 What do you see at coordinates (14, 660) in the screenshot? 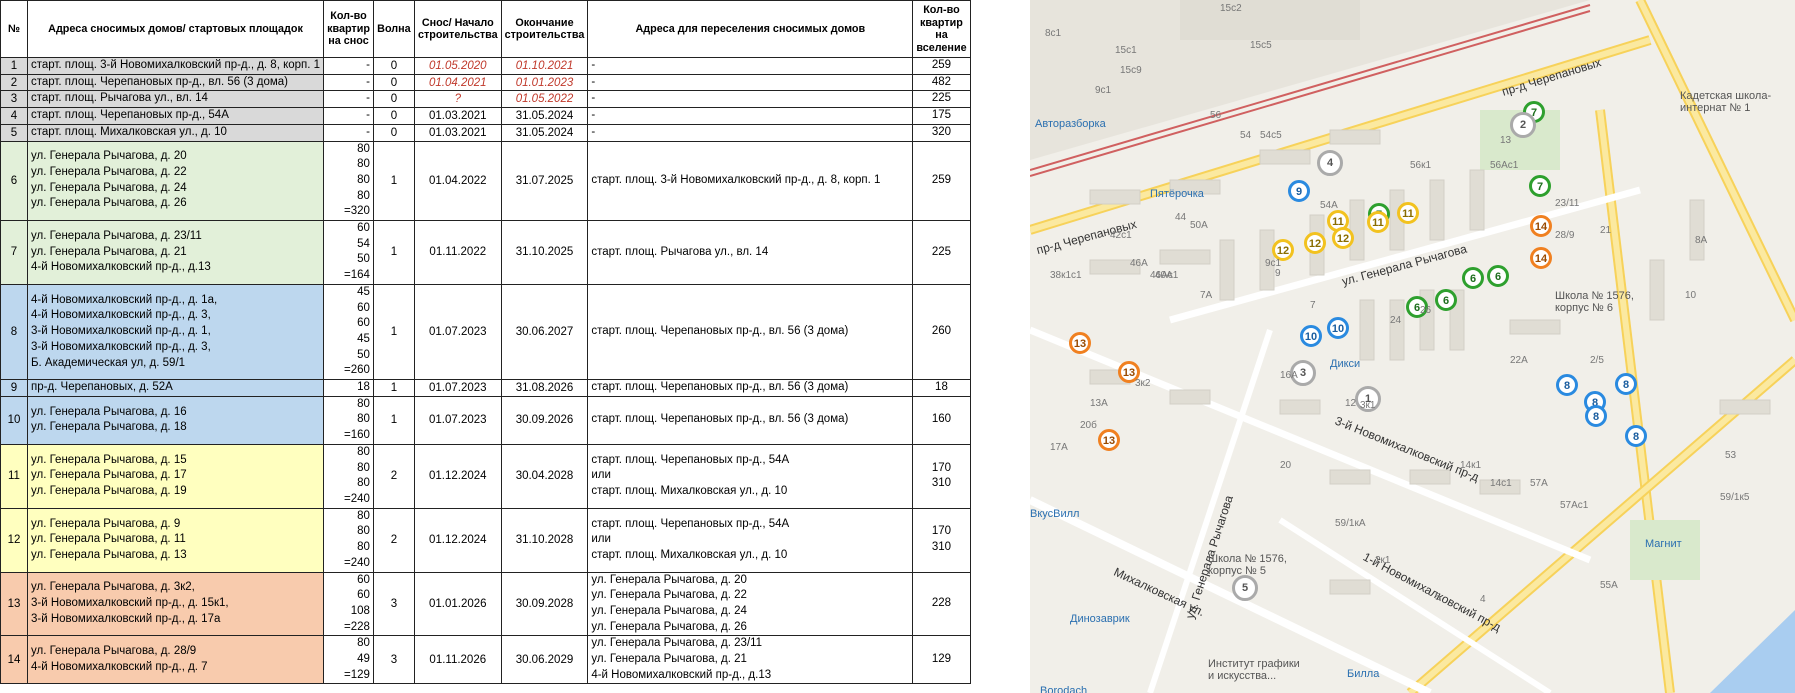
I see `cell-num: 14` at bounding box center [14, 660].